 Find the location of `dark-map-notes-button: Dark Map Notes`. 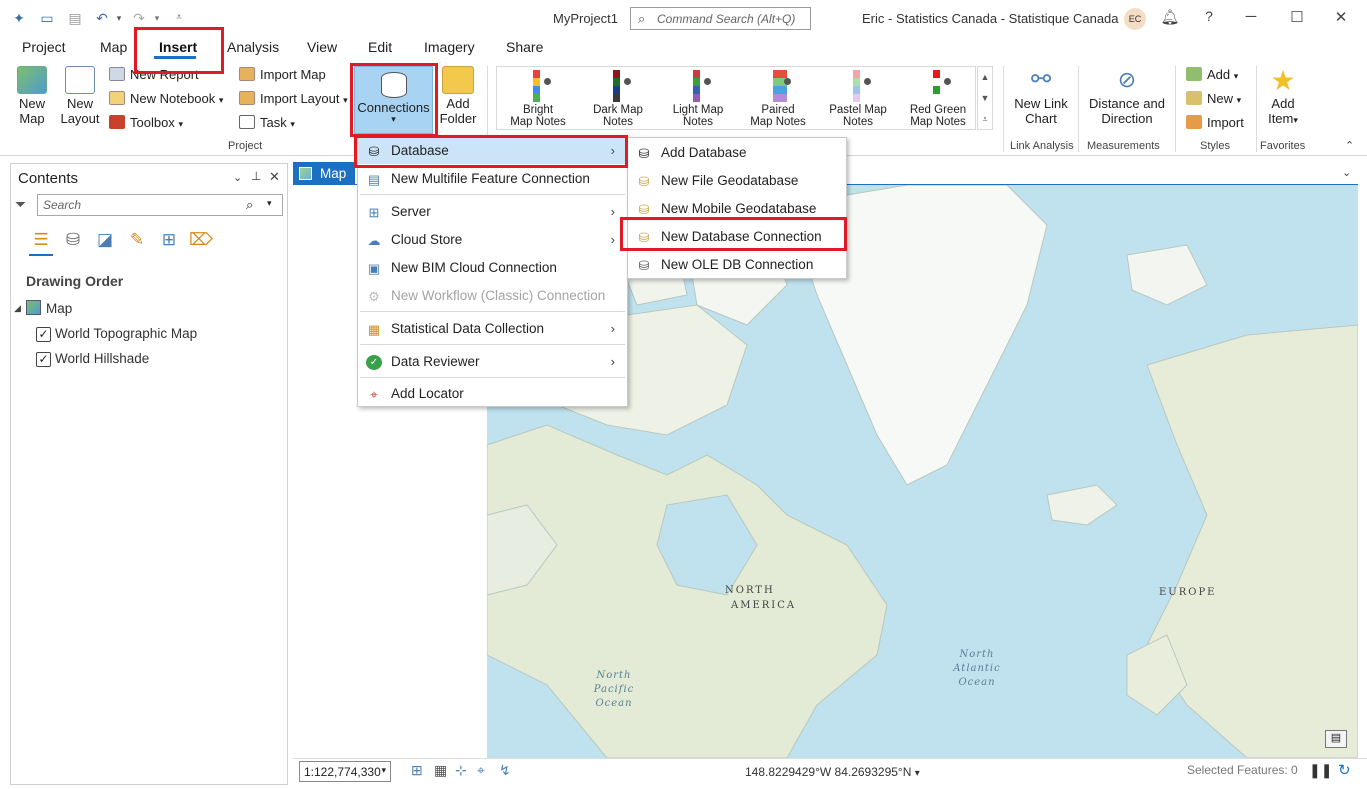

dark-map-notes-button: Dark Map Notes is located at coordinates (618, 99).